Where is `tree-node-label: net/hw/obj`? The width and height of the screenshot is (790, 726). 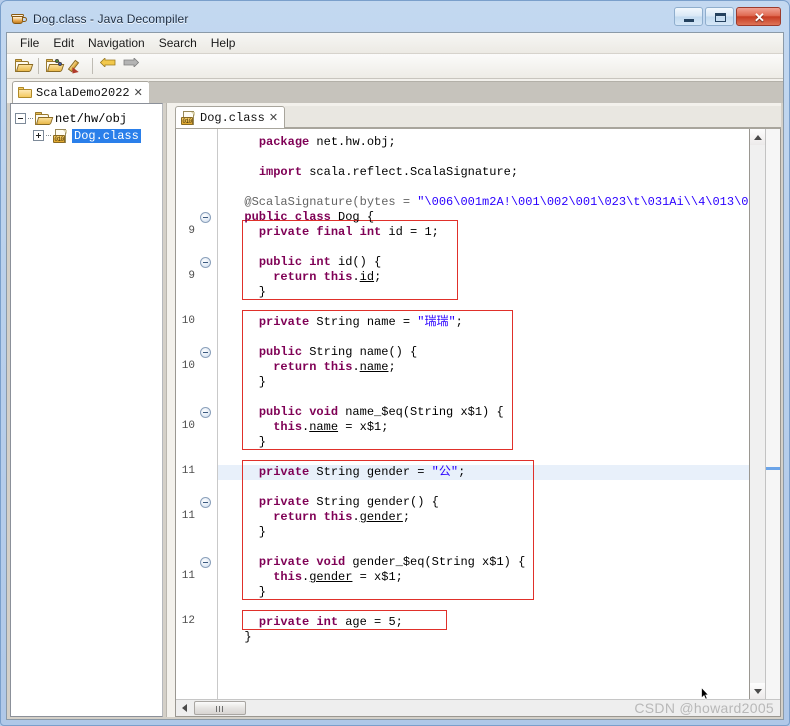
tree-node-label: net/hw/obj is located at coordinates (91, 118).